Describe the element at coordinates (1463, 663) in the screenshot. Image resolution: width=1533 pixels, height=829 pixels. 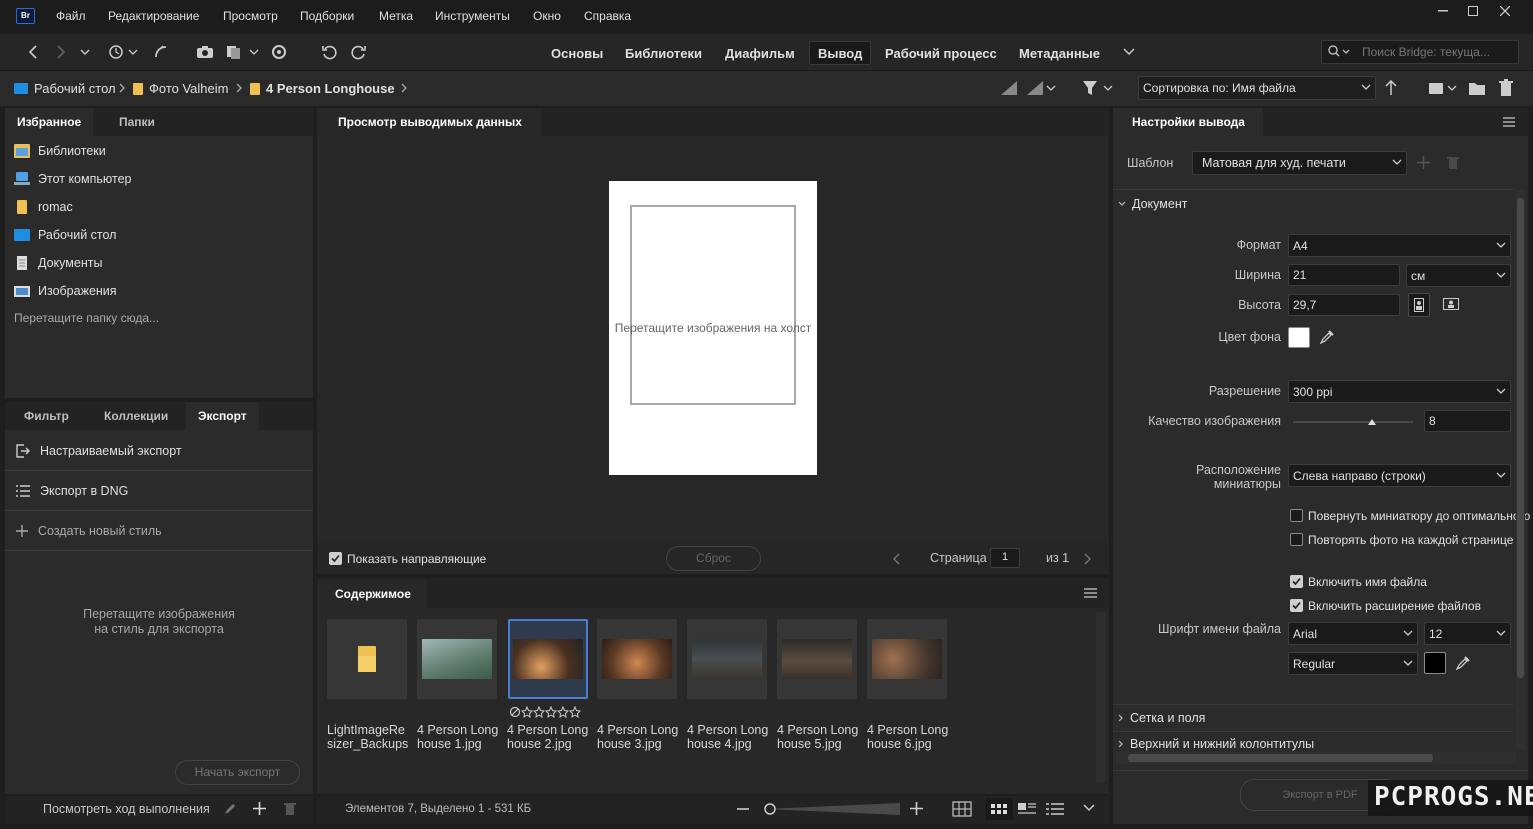
I see `eyedropper-icon` at that location.